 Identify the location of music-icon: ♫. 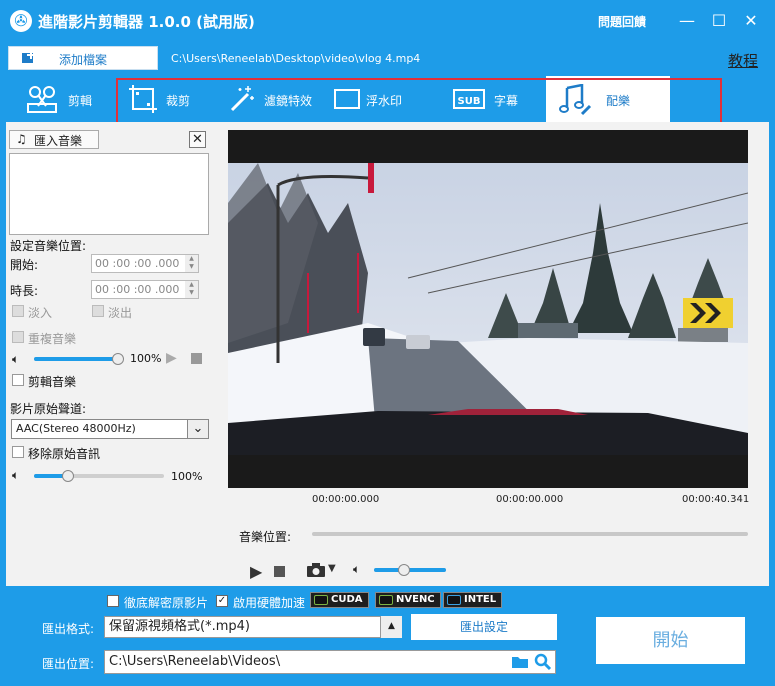
(21, 139).